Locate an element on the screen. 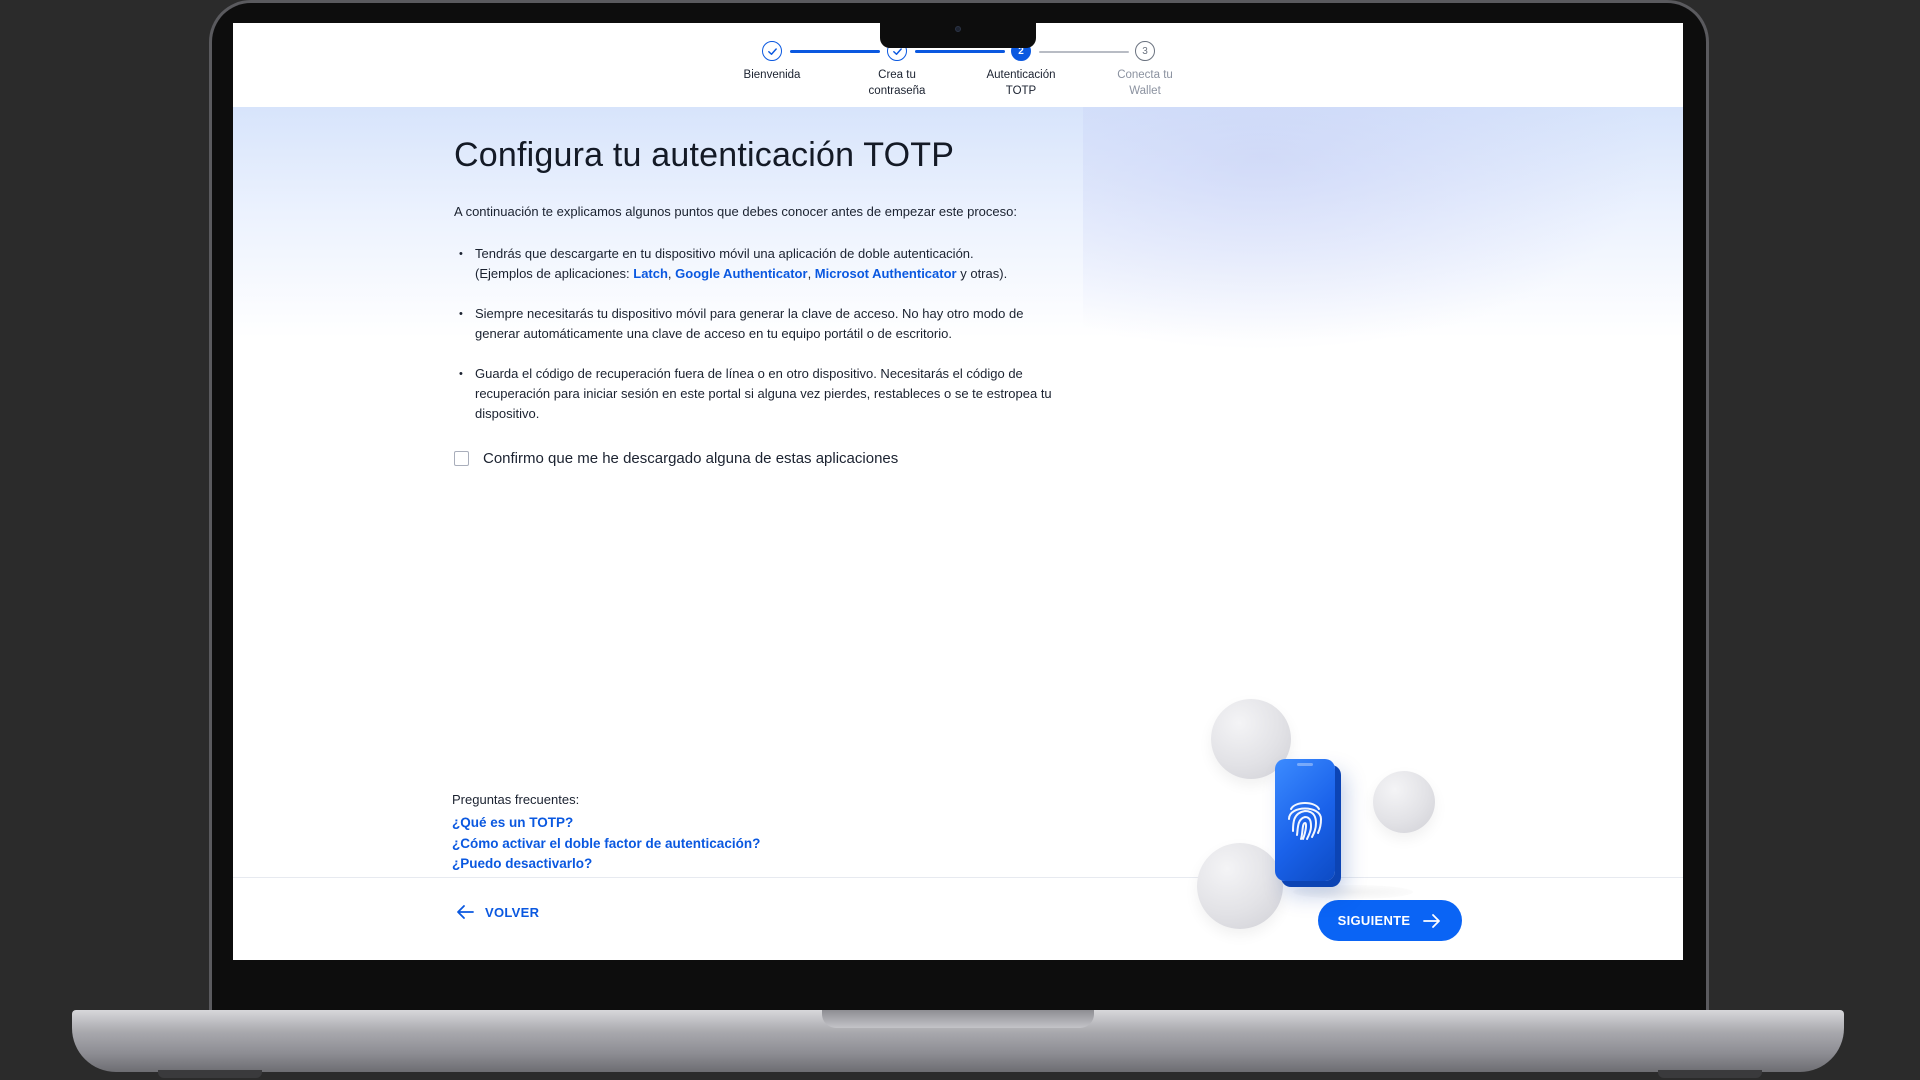 The image size is (1920, 1080). step-bienvenida: Bienvenida is located at coordinates (772, 62).